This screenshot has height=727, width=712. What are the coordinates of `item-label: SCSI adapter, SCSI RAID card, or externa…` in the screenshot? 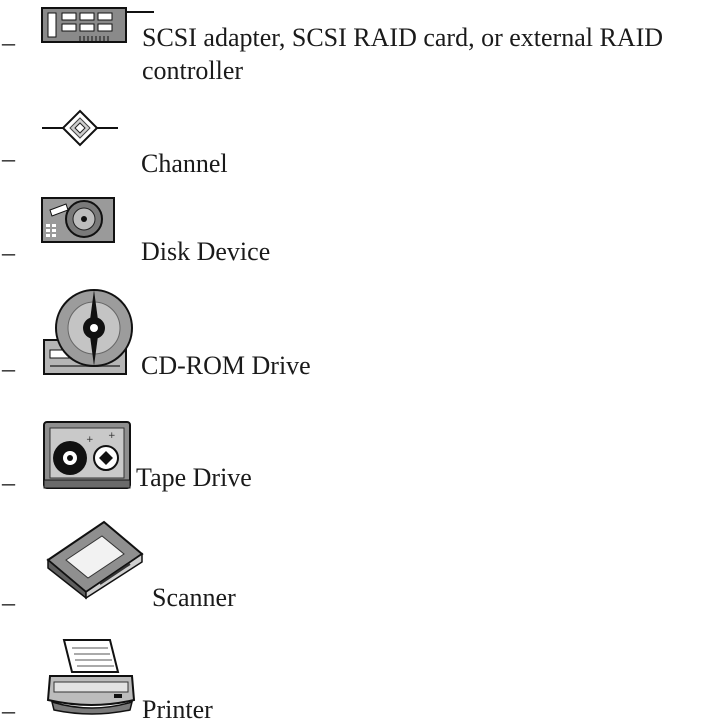 It's located at (403, 37).